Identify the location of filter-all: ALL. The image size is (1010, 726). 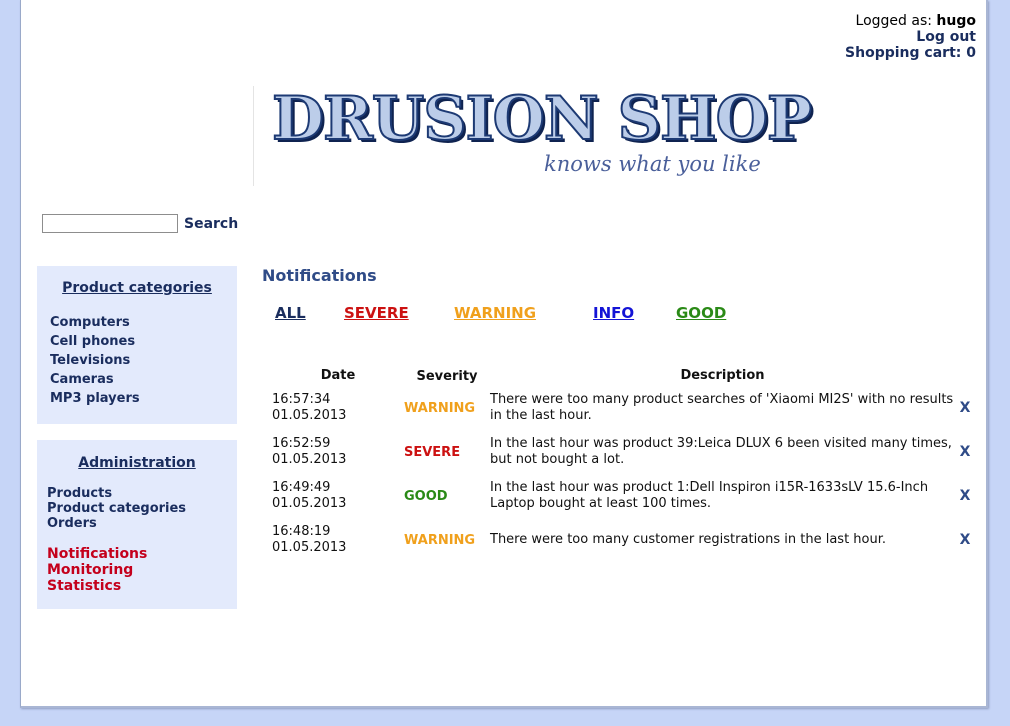
(290, 313).